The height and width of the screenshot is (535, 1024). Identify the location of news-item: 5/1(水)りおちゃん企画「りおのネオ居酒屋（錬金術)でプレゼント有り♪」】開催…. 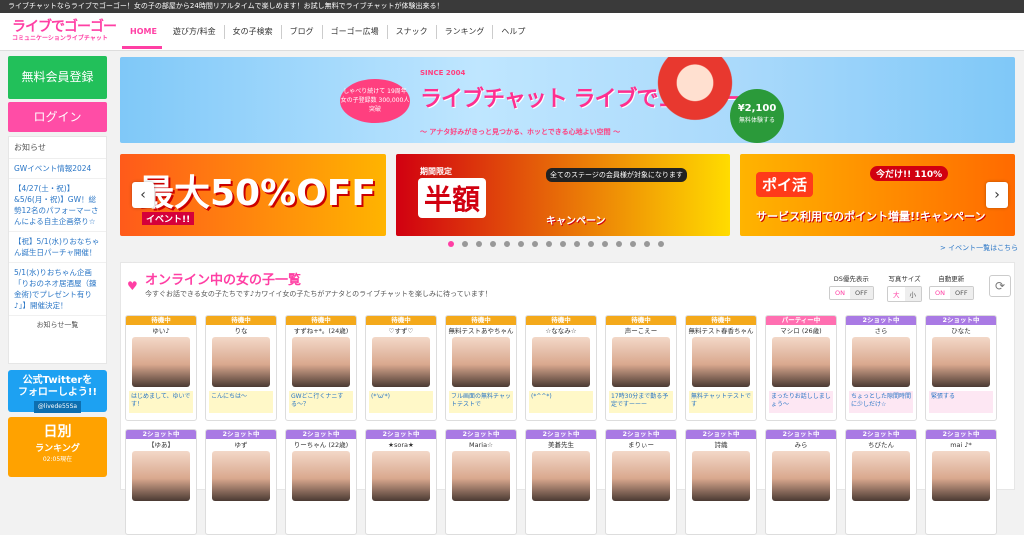
(57, 289).